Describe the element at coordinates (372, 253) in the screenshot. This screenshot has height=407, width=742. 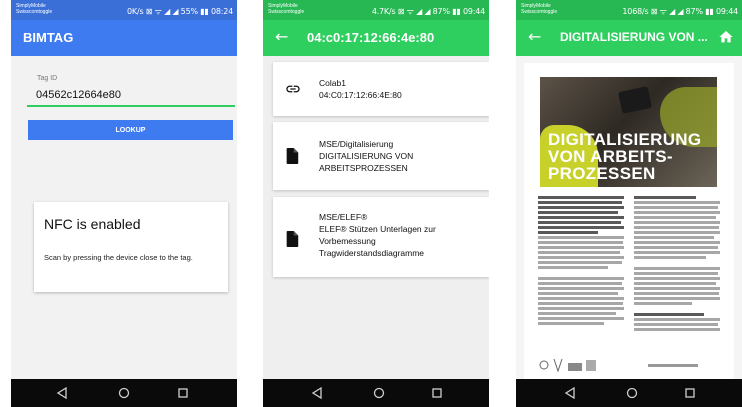
I see `item-subtitle: Tragwiderstandsdiagramme` at that location.